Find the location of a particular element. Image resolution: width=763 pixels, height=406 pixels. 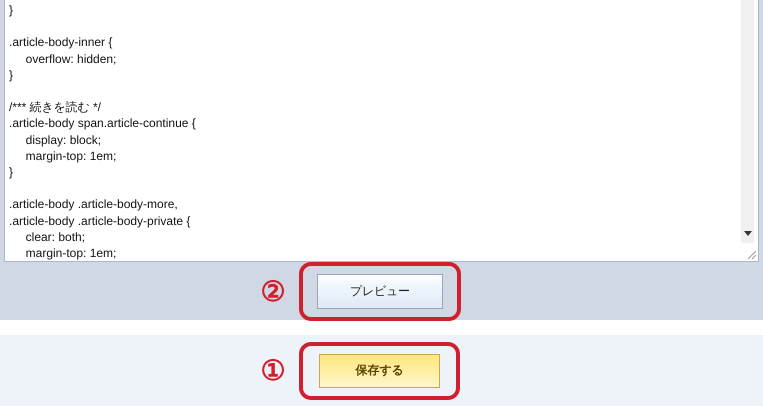

save-button: 保存する is located at coordinates (379, 371).